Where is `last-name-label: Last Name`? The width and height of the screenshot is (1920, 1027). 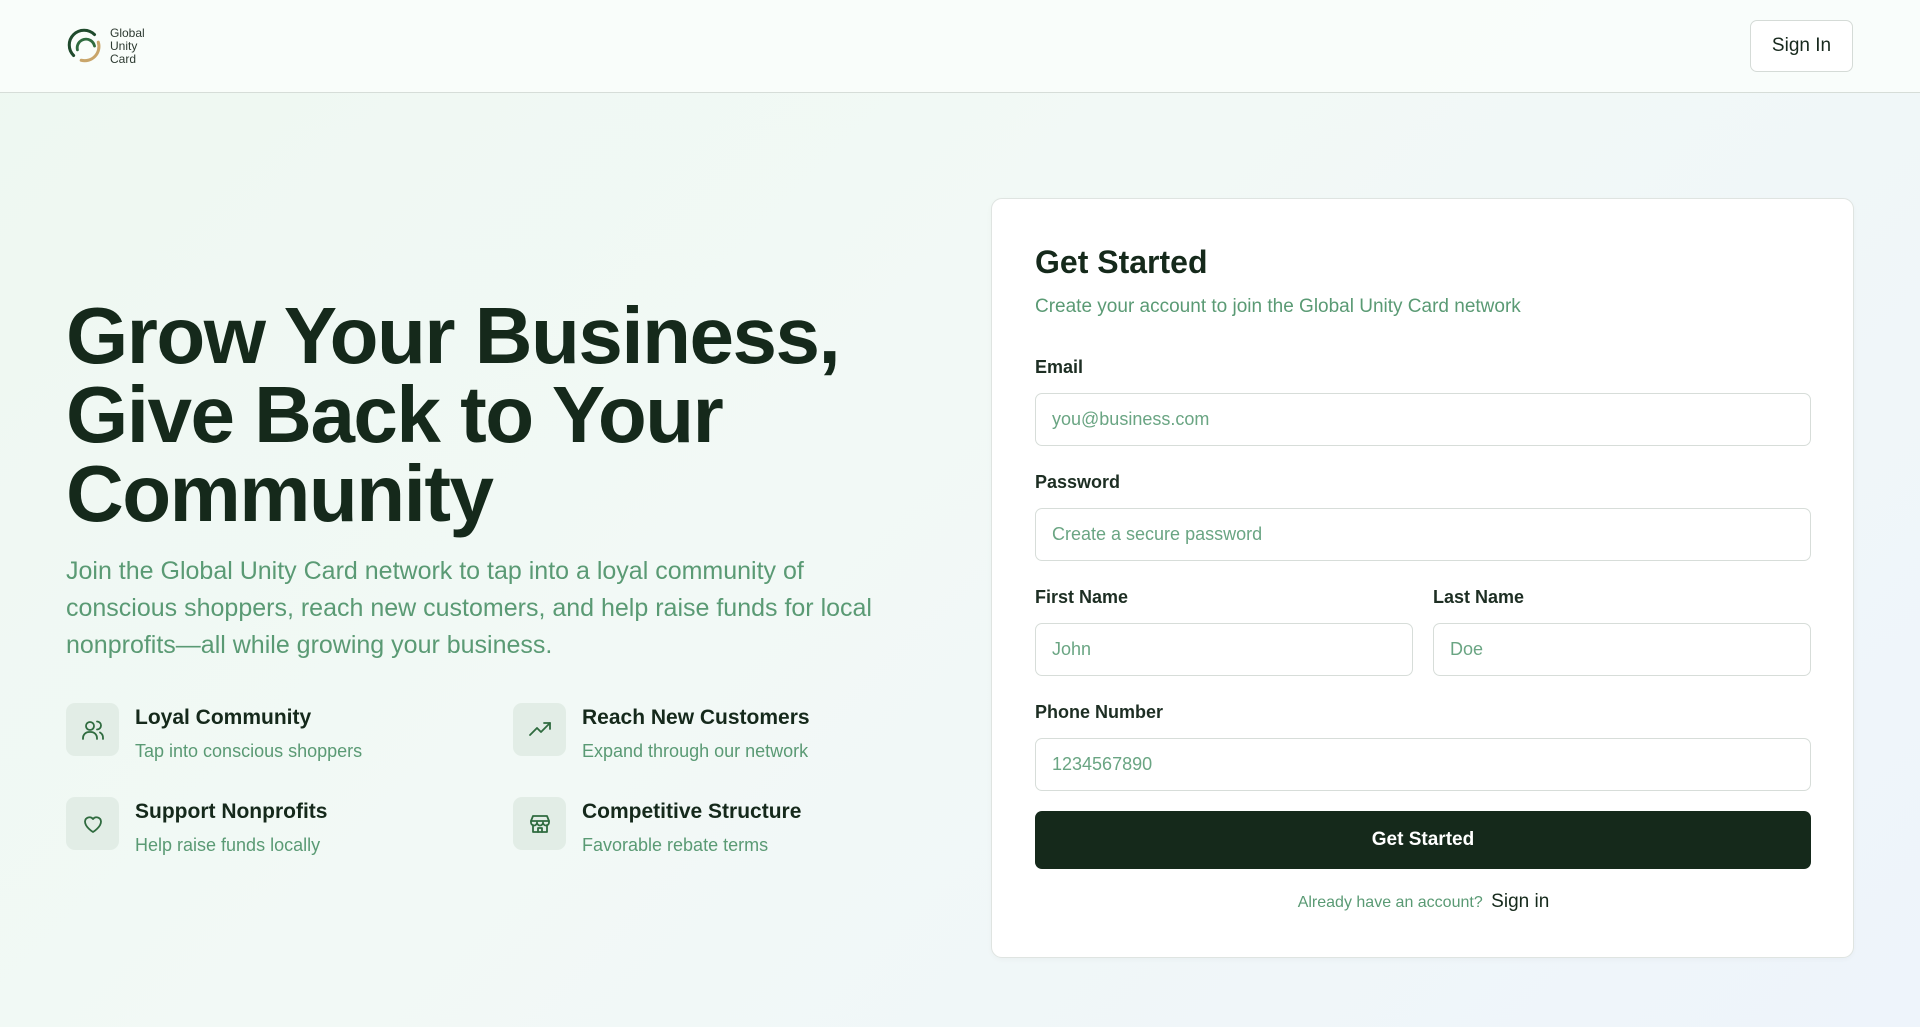 last-name-label: Last Name is located at coordinates (1479, 597).